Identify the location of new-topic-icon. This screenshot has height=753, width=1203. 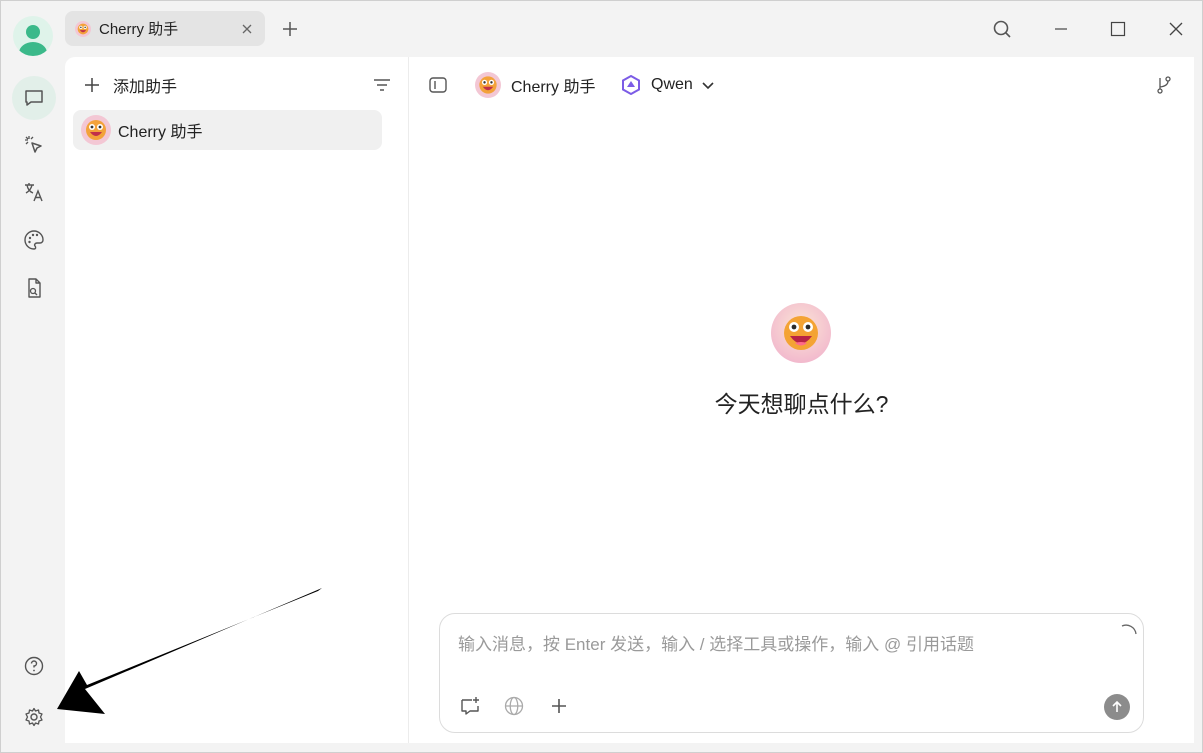
(470, 706).